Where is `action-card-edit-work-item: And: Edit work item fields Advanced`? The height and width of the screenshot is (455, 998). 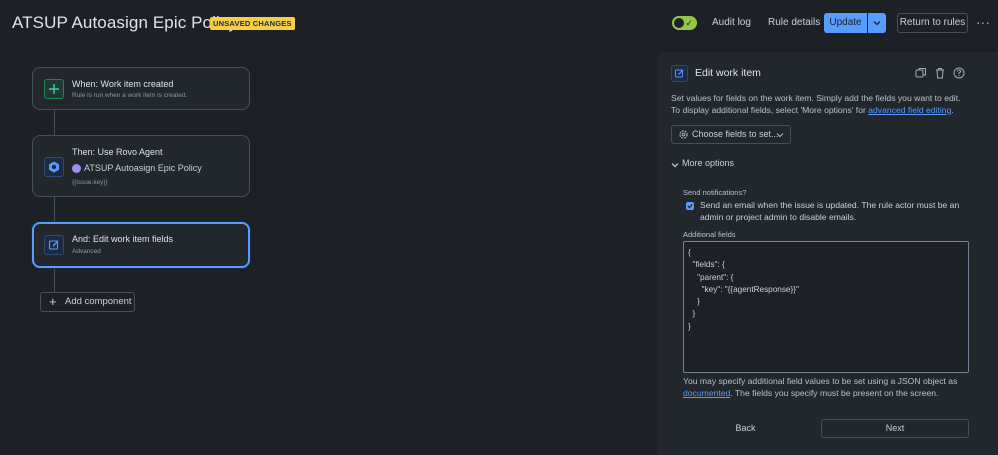
action-card-edit-work-item: And: Edit work item fields Advanced is located at coordinates (141, 245).